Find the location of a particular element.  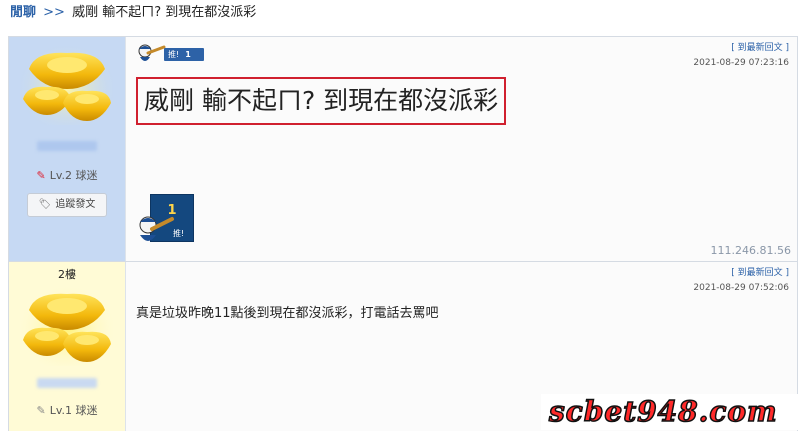

user-level-text: Lv.1 is located at coordinates (60, 410).